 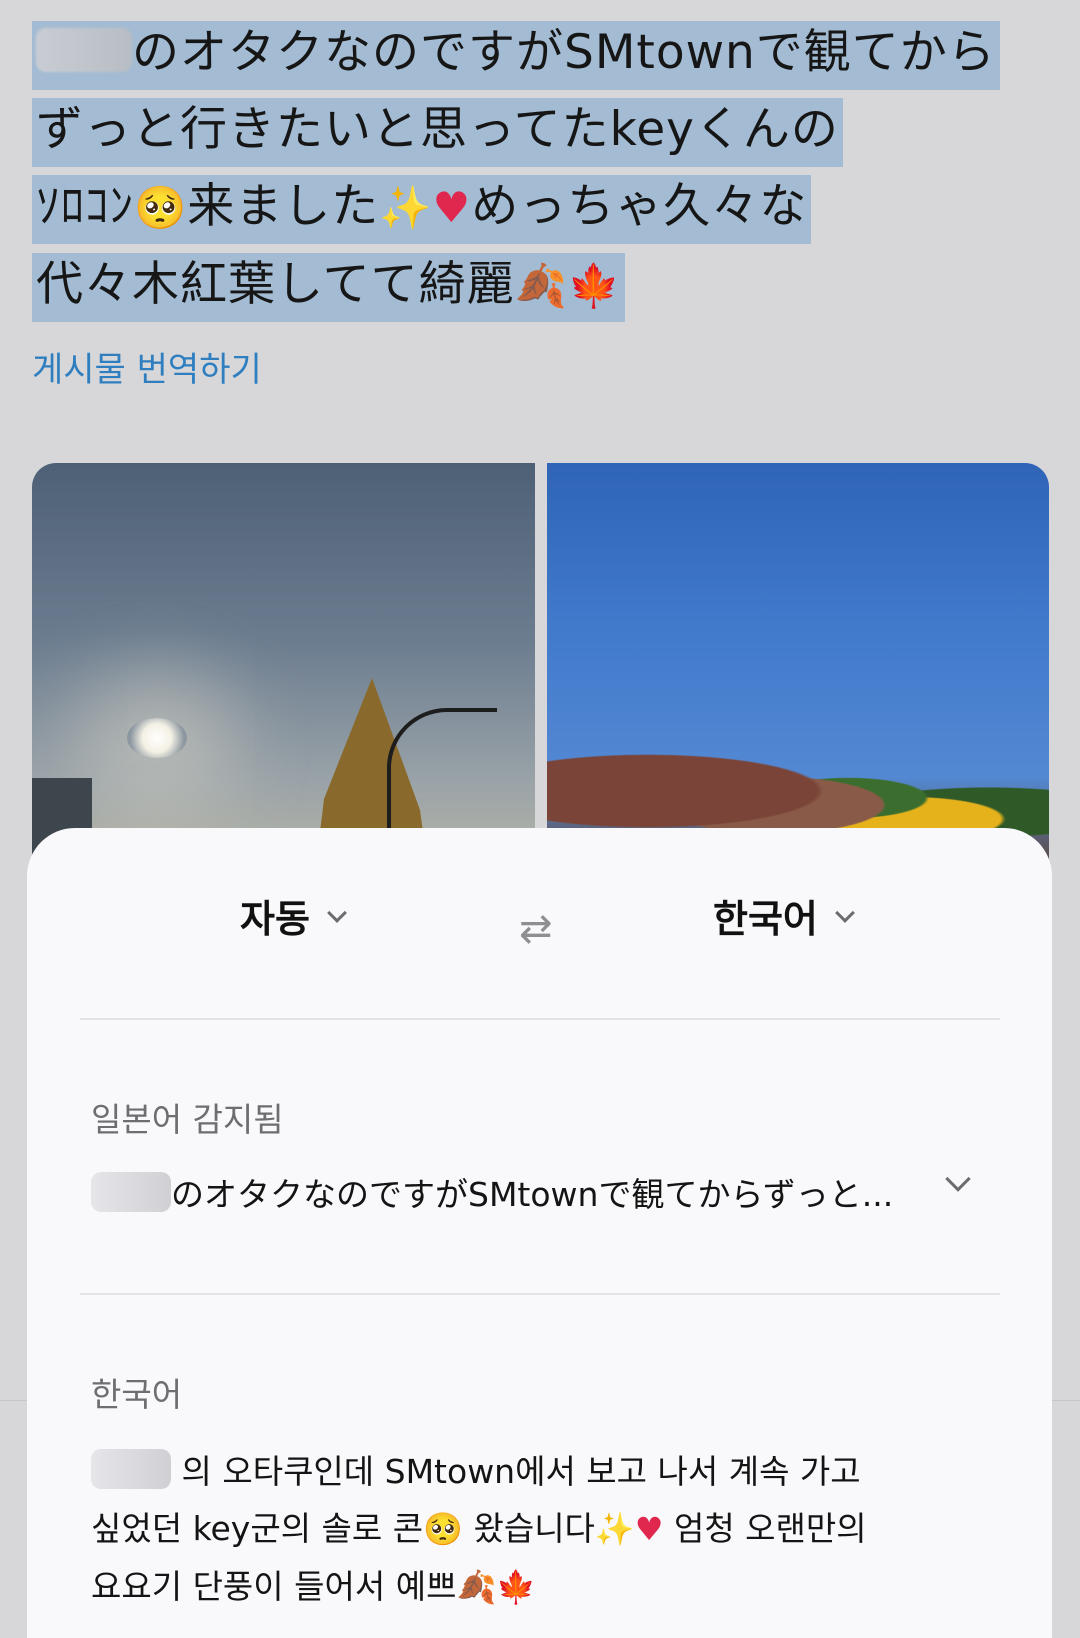 I want to click on language-selector-row: 자동 ⇄ 한국어, so click(x=539, y=923).